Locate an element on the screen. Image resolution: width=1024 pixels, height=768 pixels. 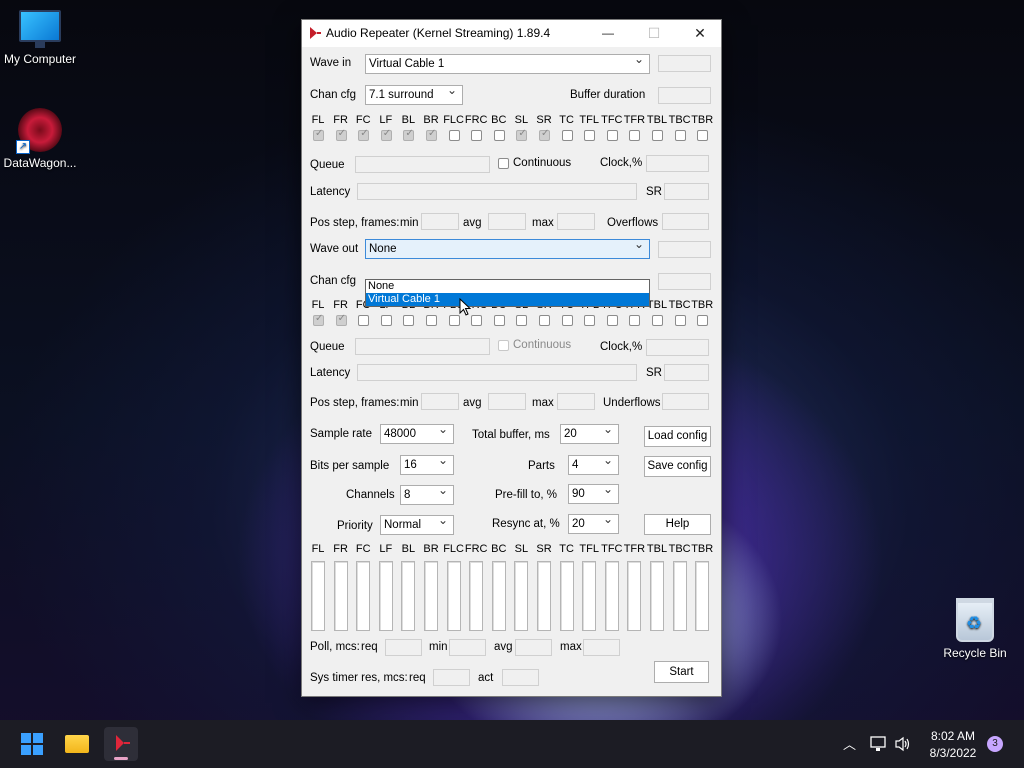
wave-out-continuous-checkbox is located at coordinates (503, 345).